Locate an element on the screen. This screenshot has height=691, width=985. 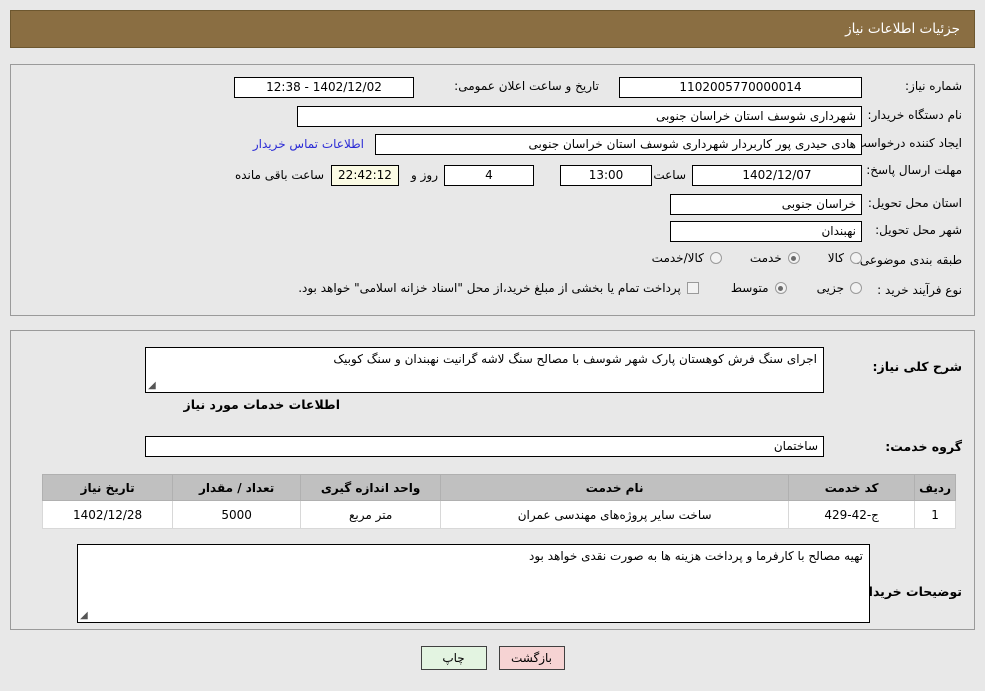
cell-date: 1402/12/28 is located at coordinates (108, 514).